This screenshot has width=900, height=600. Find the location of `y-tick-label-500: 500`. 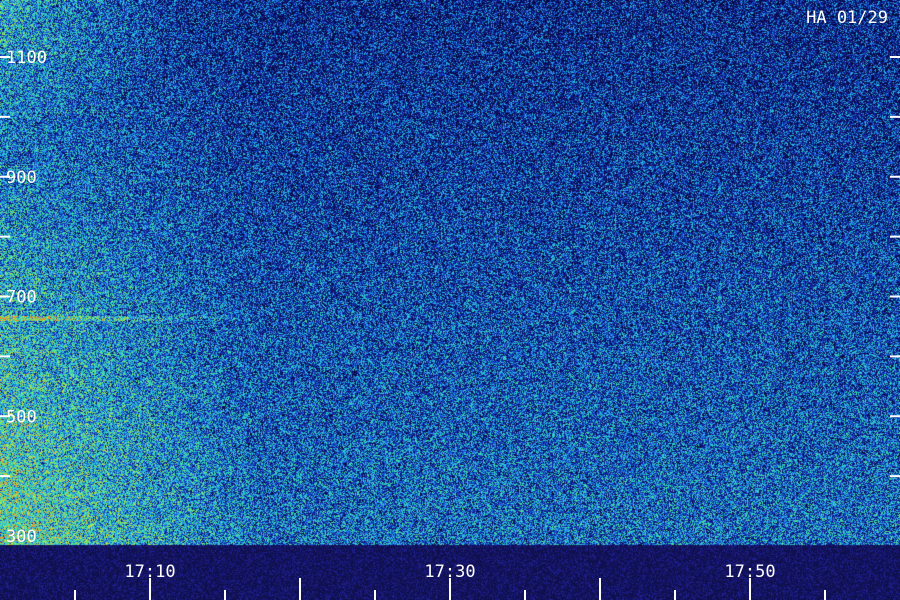

y-tick-label-500: 500 is located at coordinates (21, 417).